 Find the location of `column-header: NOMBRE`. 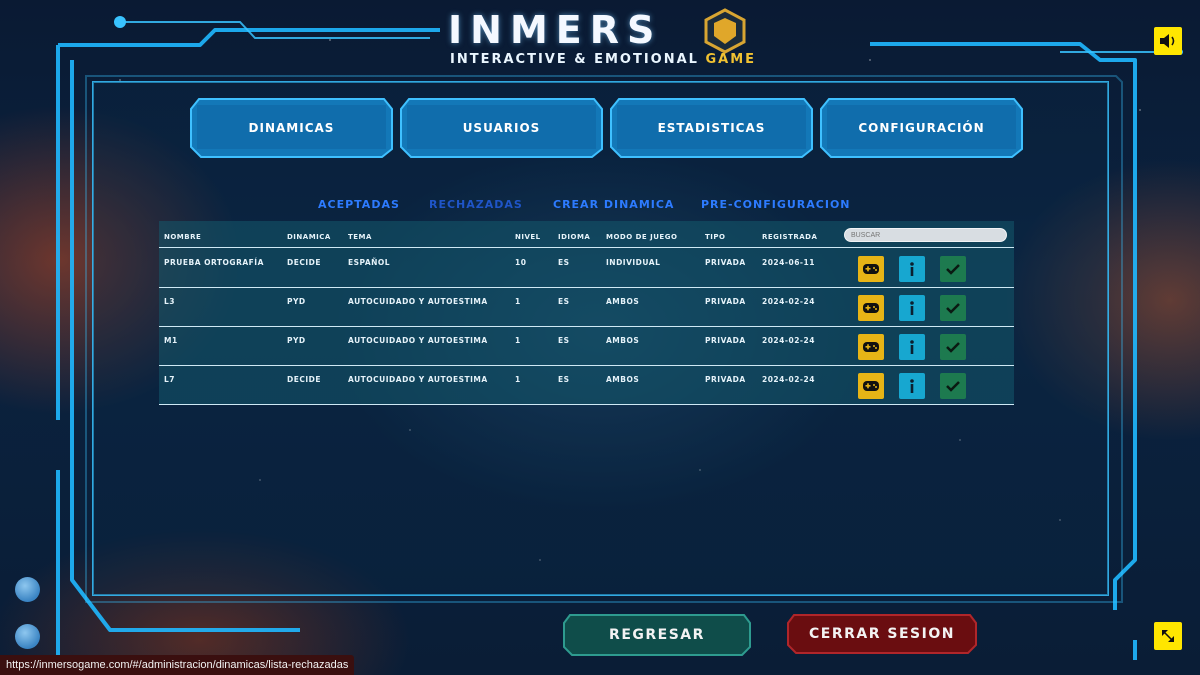

column-header: NOMBRE is located at coordinates (183, 237).